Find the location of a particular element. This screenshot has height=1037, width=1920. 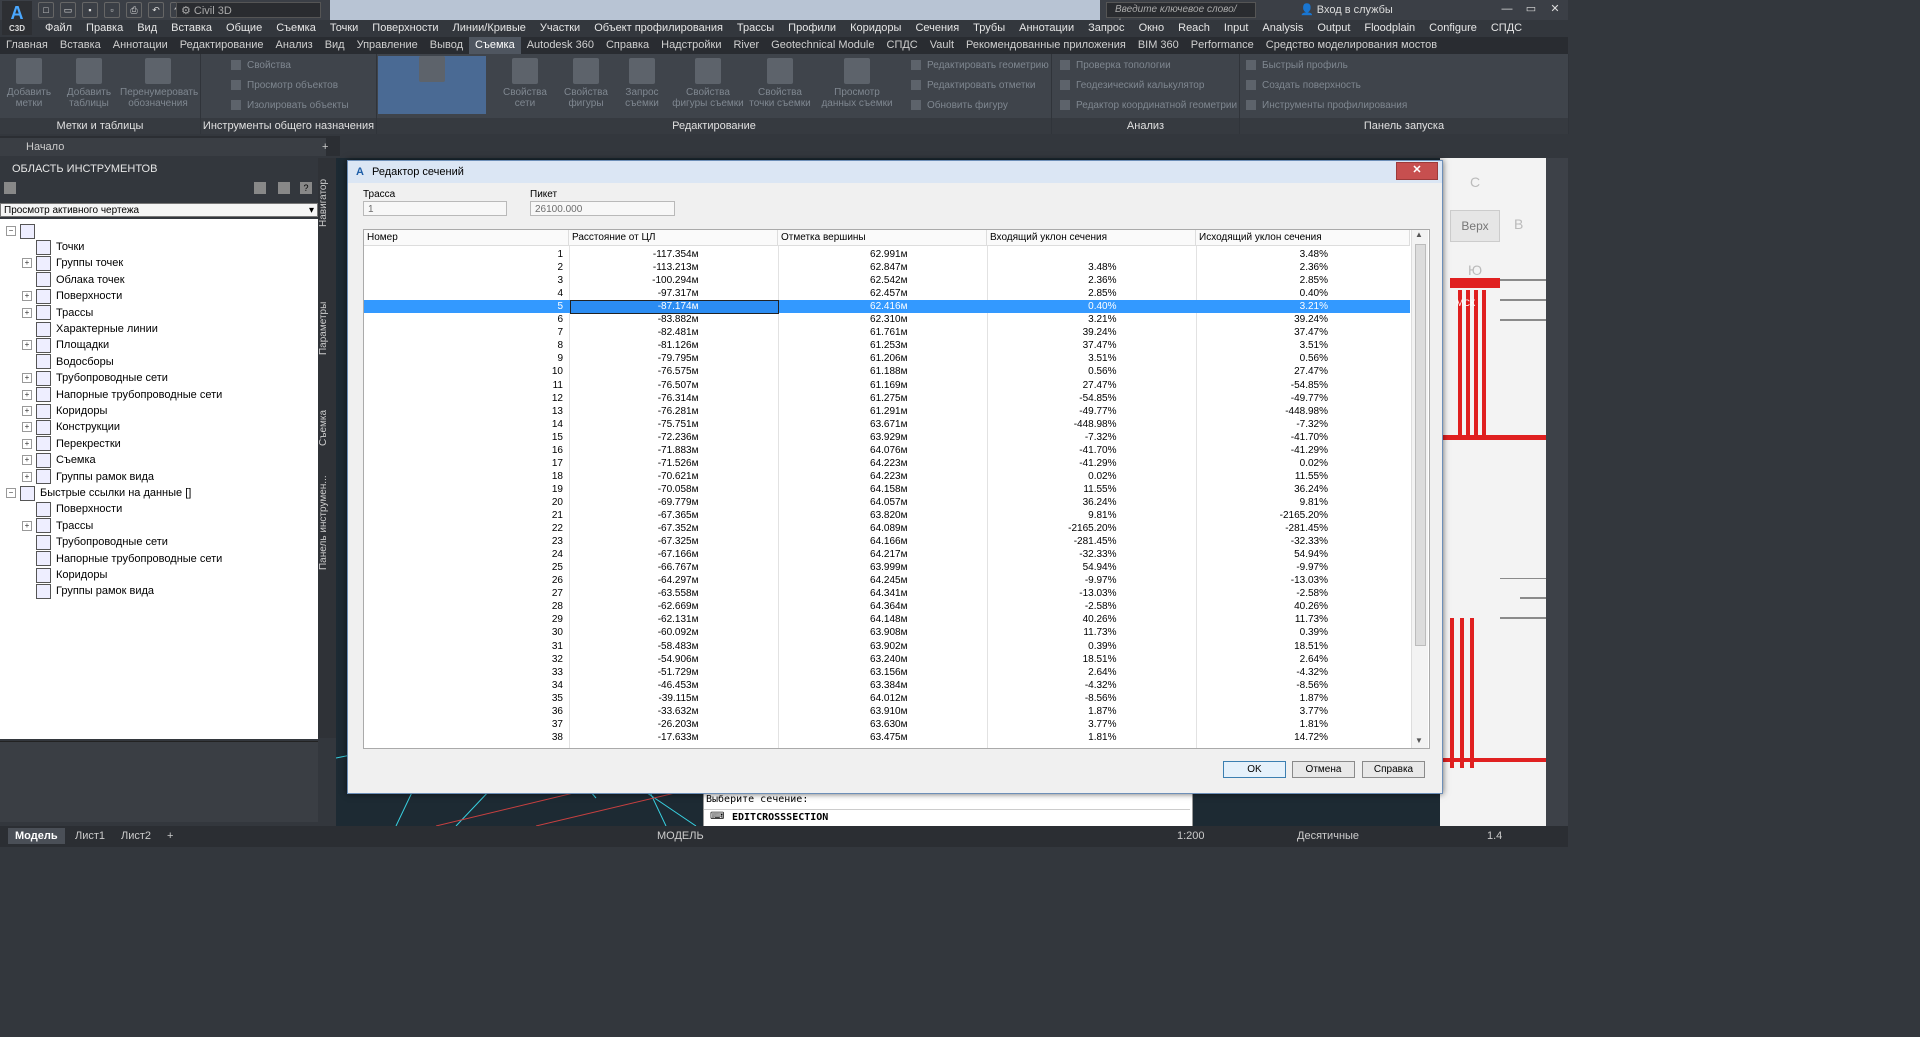

saveas-icon: ▫ is located at coordinates (112, 10).